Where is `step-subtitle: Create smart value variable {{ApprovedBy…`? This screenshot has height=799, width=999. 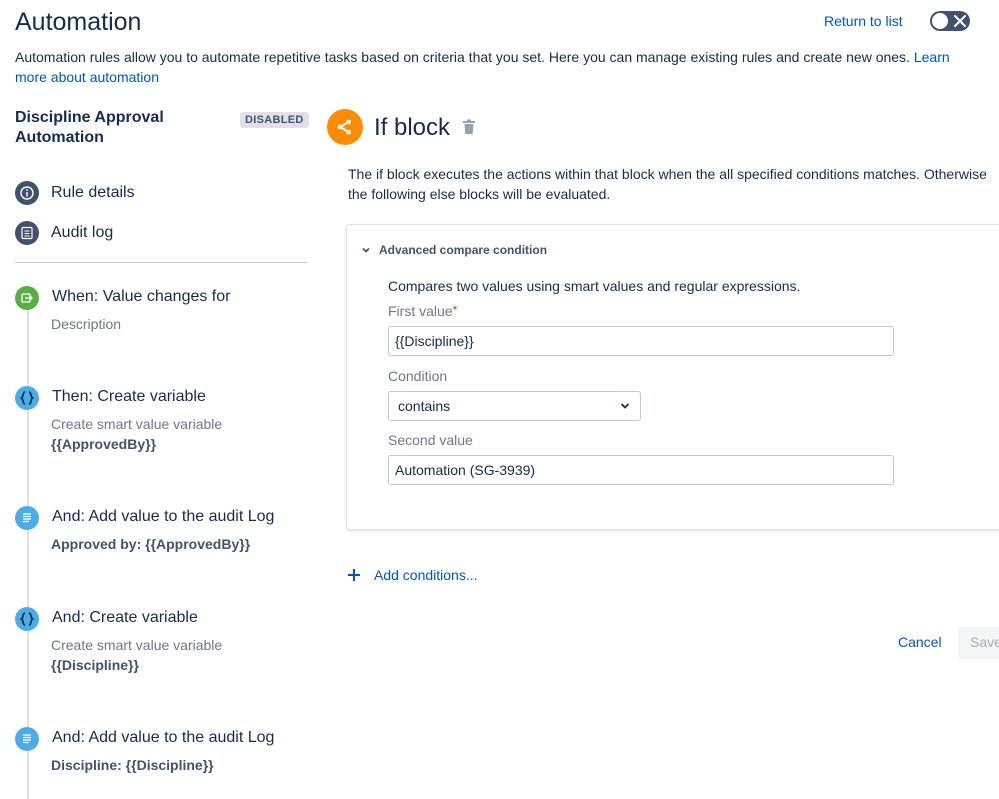 step-subtitle: Create smart value variable {{ApprovedBy… is located at coordinates (136, 434).